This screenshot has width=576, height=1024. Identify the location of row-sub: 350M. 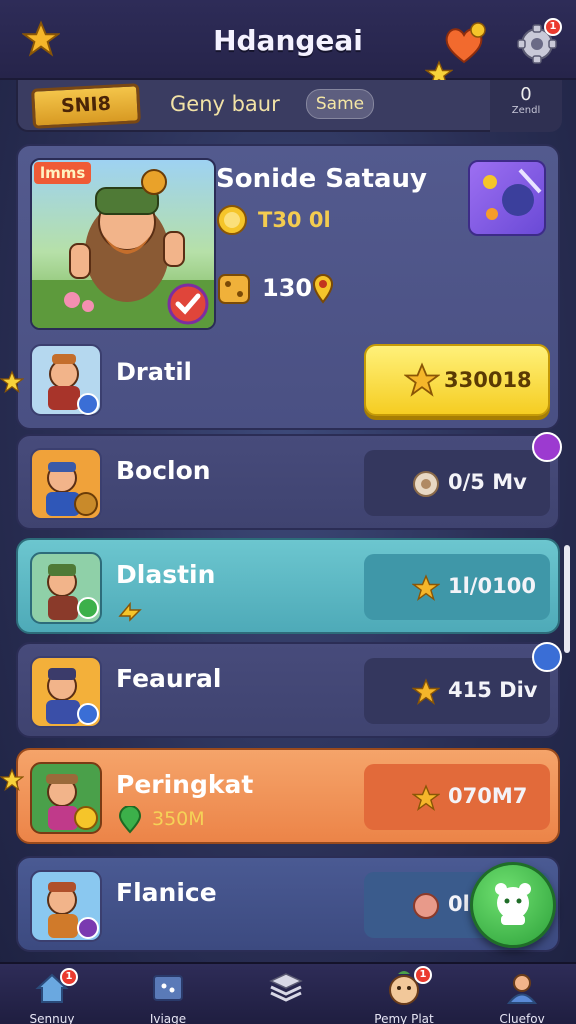
(178, 819).